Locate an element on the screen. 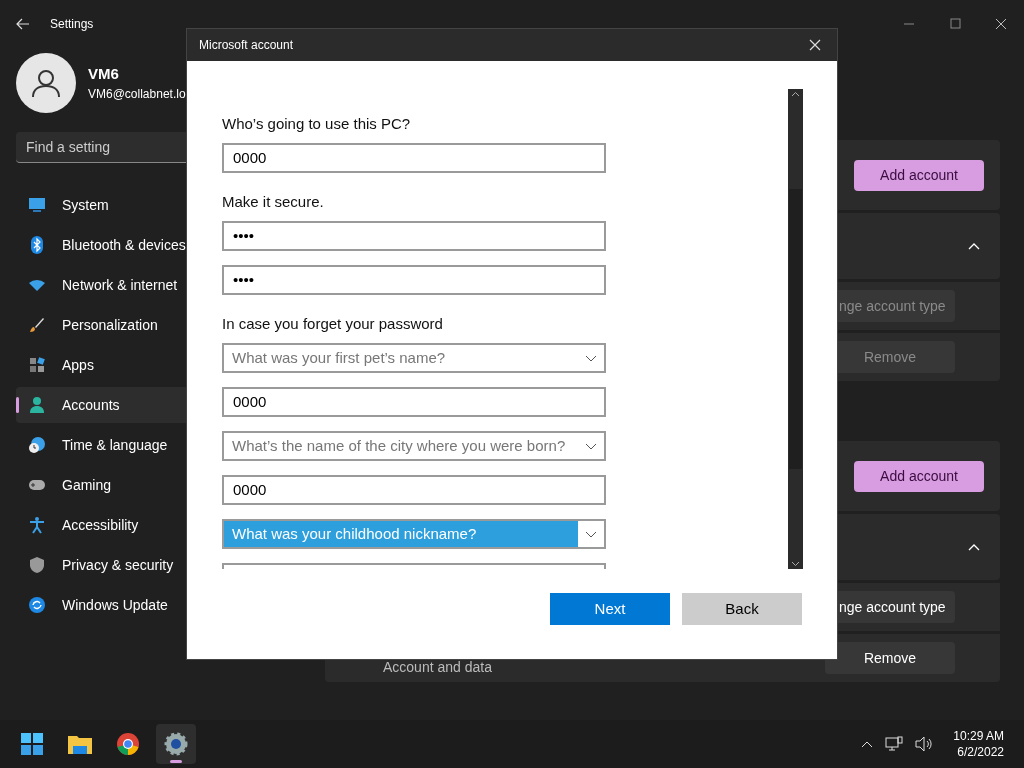  next-button: Next is located at coordinates (610, 609).